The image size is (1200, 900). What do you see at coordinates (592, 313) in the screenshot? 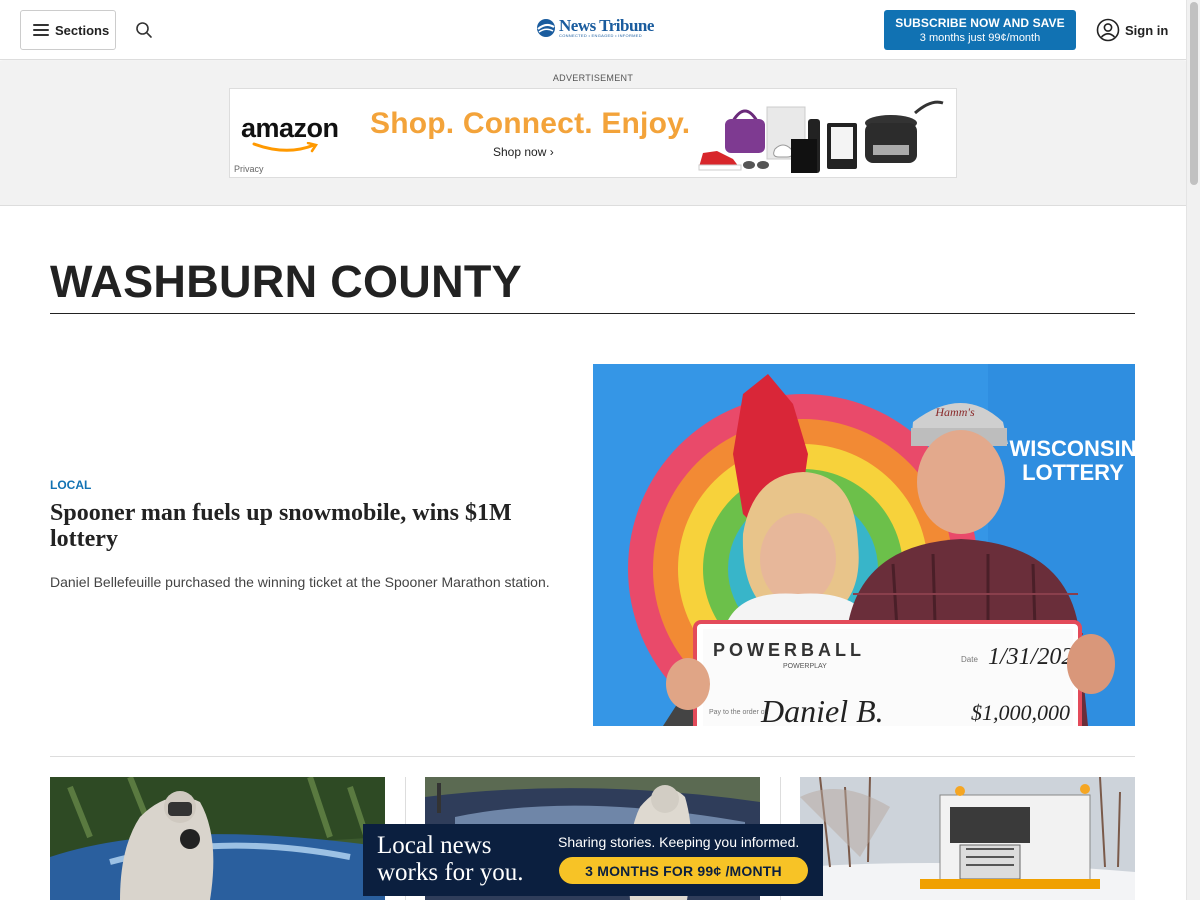
I see `title-divider` at bounding box center [592, 313].